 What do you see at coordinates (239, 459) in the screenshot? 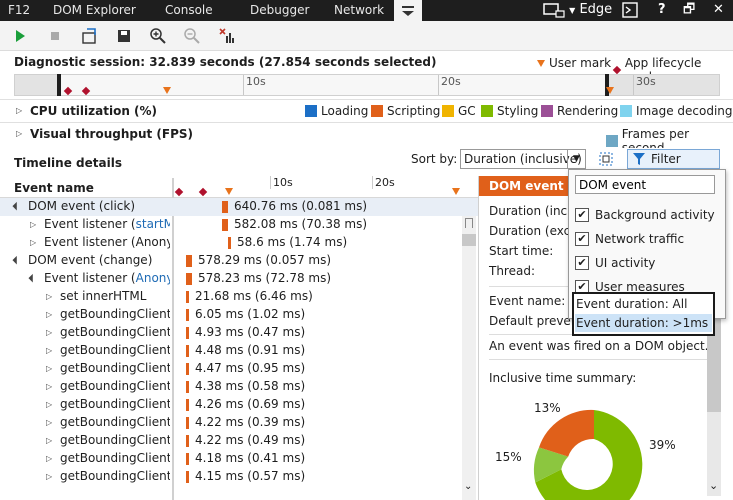
I see `event-row: ▷ getBoundingClient... 4.18 ms (0.41 ms)` at bounding box center [239, 459].